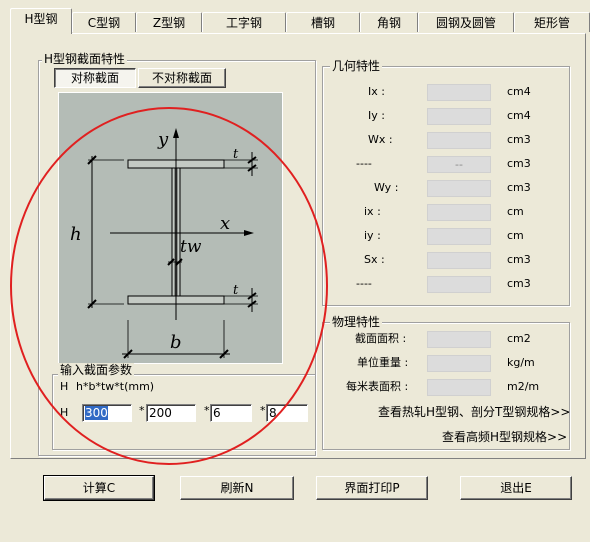 This screenshot has height=542, width=590. What do you see at coordinates (377, 386) in the screenshot?
I see `physical-label: 每米表面积 :` at bounding box center [377, 386].